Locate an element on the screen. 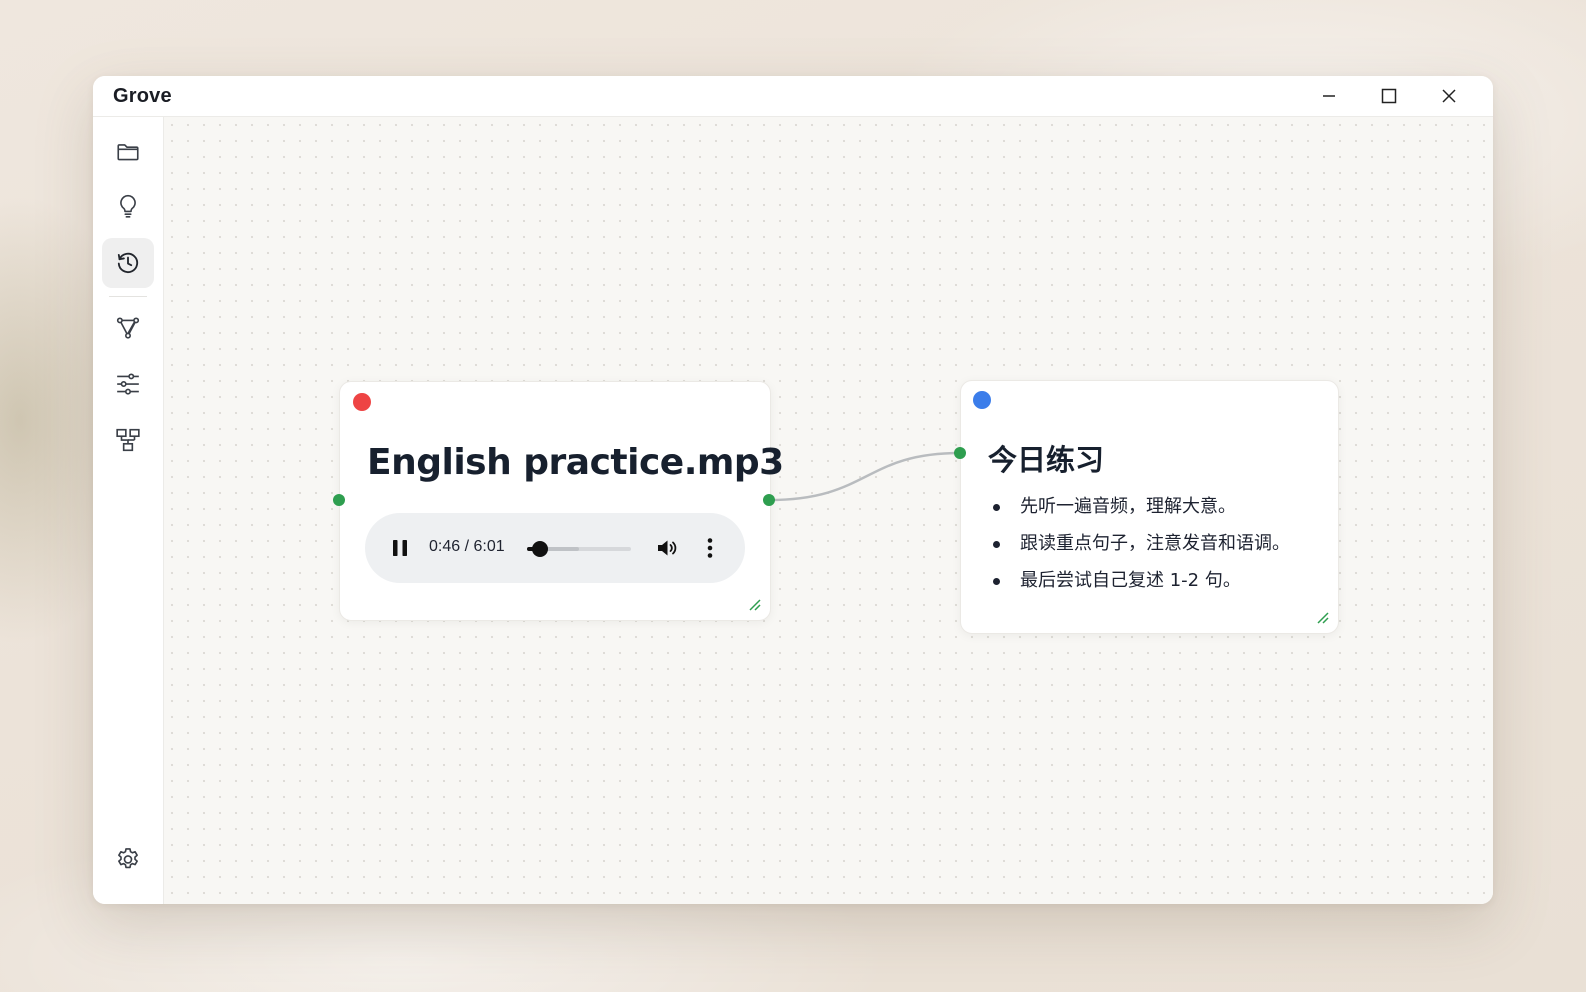 The height and width of the screenshot is (992, 1586). audio-node-input-port is located at coordinates (339, 500).